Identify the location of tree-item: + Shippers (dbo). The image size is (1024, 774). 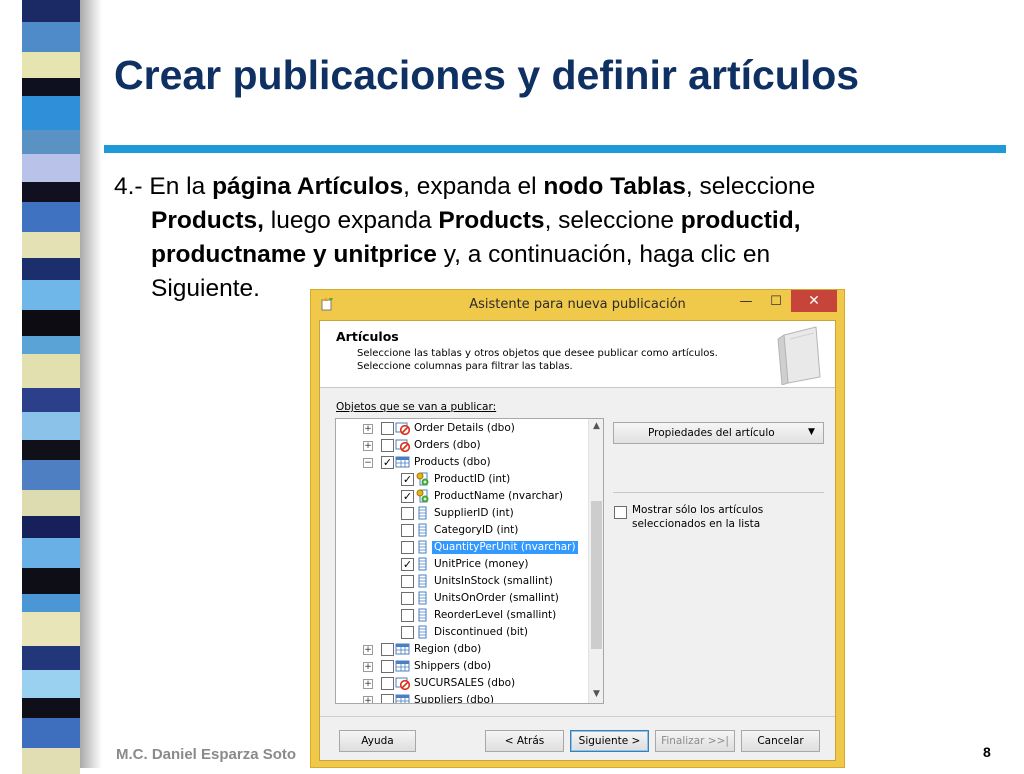
(462, 666).